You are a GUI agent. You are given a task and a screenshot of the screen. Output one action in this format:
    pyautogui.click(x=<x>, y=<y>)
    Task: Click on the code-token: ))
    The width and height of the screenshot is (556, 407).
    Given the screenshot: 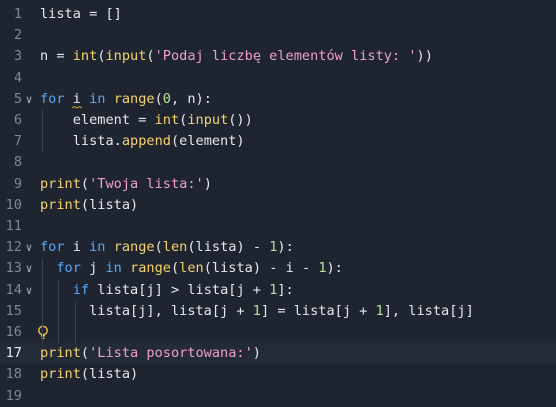 What is the action you would take?
    pyautogui.click(x=424, y=56)
    